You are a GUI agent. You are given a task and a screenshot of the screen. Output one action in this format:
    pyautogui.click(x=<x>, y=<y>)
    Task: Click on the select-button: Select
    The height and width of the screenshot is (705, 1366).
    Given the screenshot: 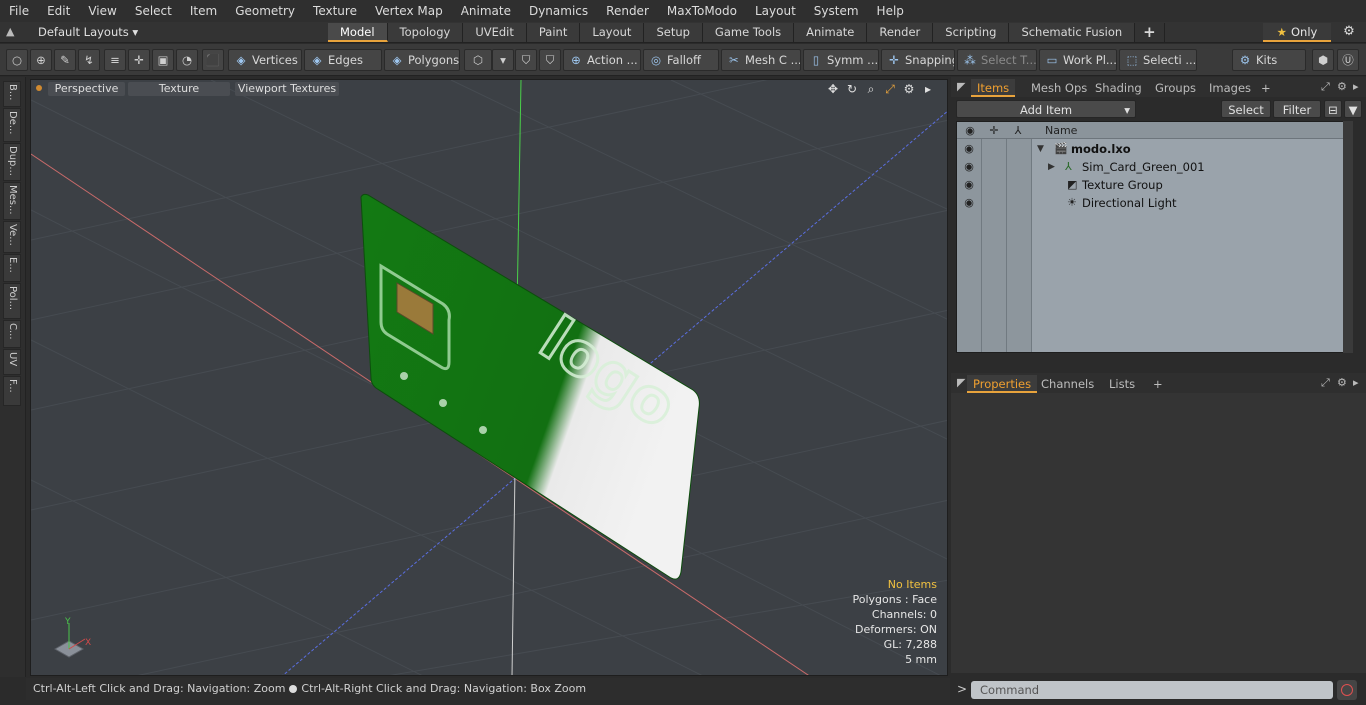 What is the action you would take?
    pyautogui.click(x=1246, y=109)
    